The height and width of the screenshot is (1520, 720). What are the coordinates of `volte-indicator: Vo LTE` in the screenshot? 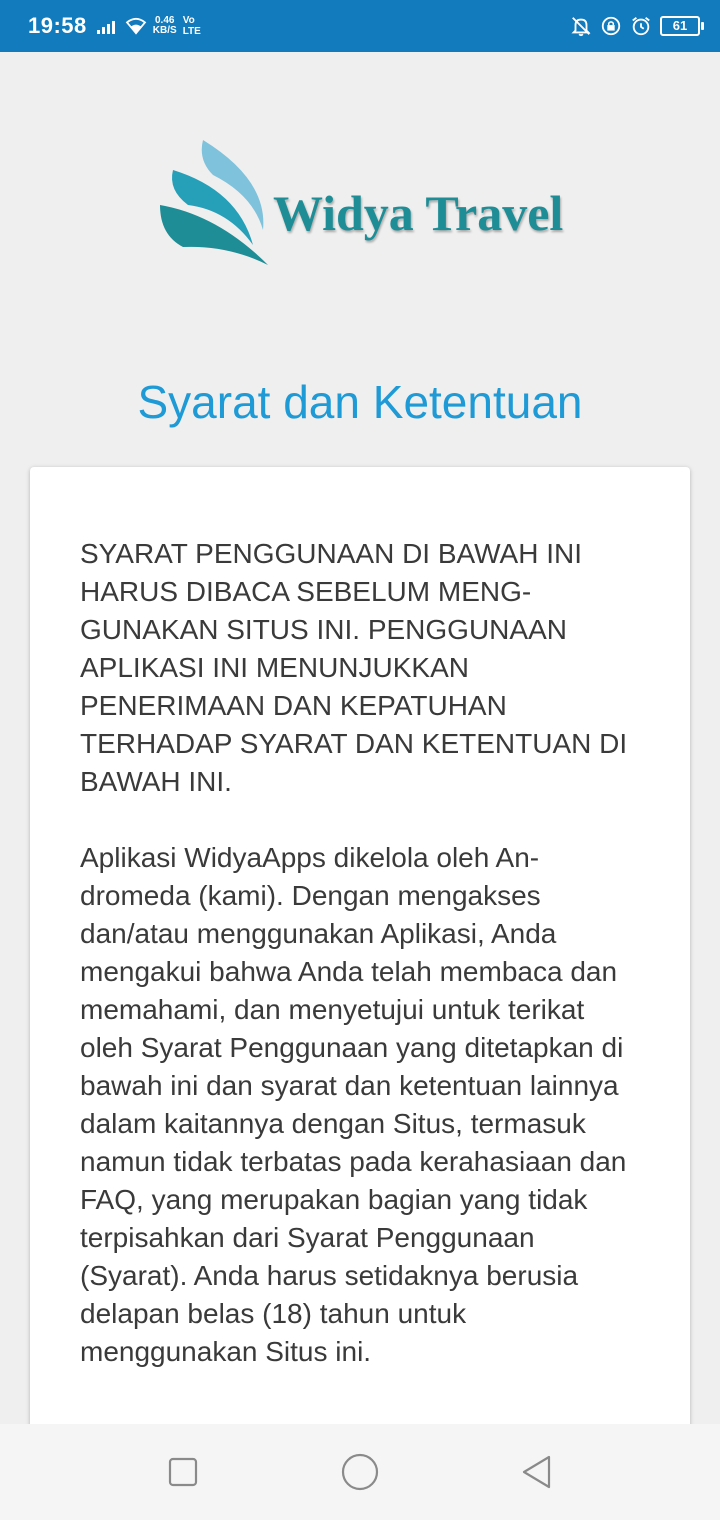 It's located at (192, 26).